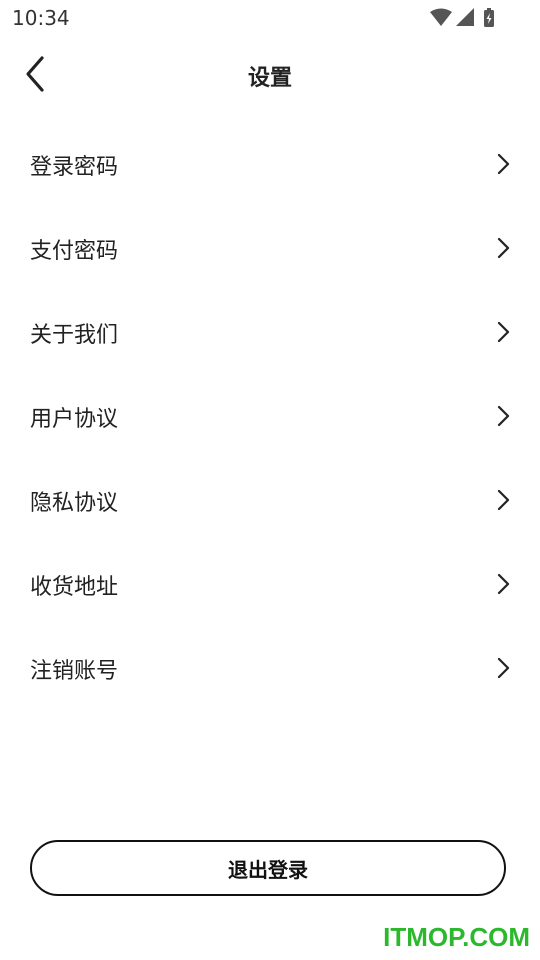 The height and width of the screenshot is (960, 540). What do you see at coordinates (74, 419) in the screenshot?
I see `menu-item-label: 用户协议` at bounding box center [74, 419].